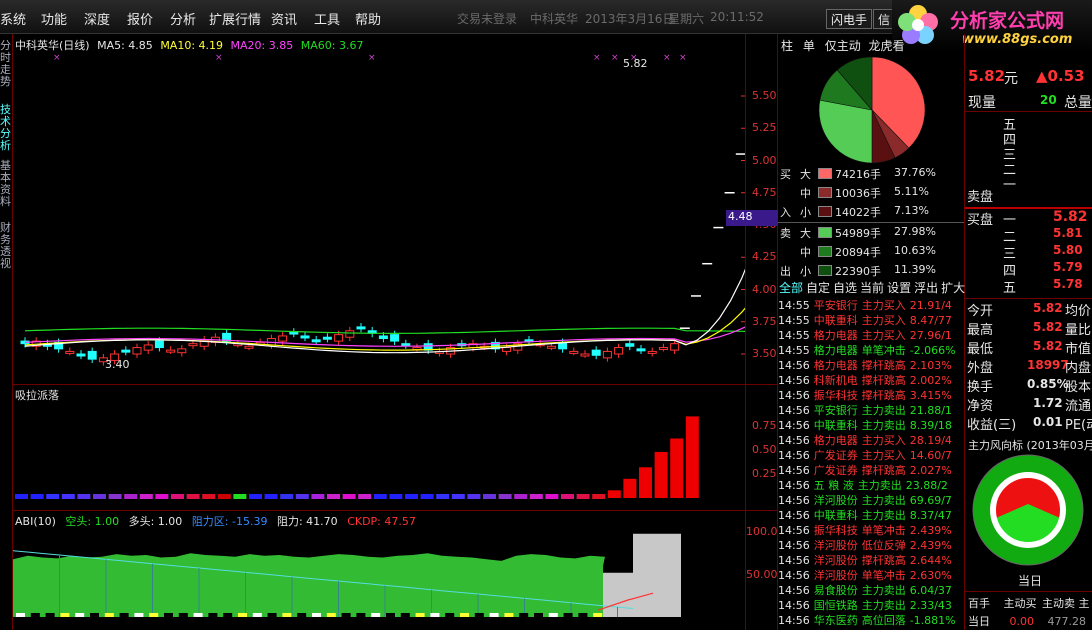 This screenshot has width=1092, height=630. What do you see at coordinates (379, 454) in the screenshot?
I see `indicator1-chart` at bounding box center [379, 454].